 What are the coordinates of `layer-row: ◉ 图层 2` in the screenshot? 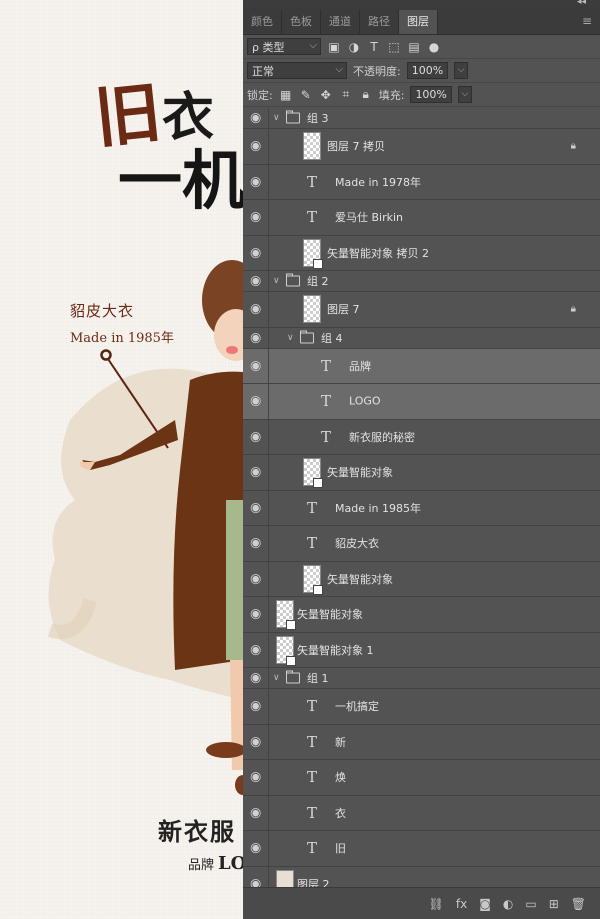 It's located at (421, 876).